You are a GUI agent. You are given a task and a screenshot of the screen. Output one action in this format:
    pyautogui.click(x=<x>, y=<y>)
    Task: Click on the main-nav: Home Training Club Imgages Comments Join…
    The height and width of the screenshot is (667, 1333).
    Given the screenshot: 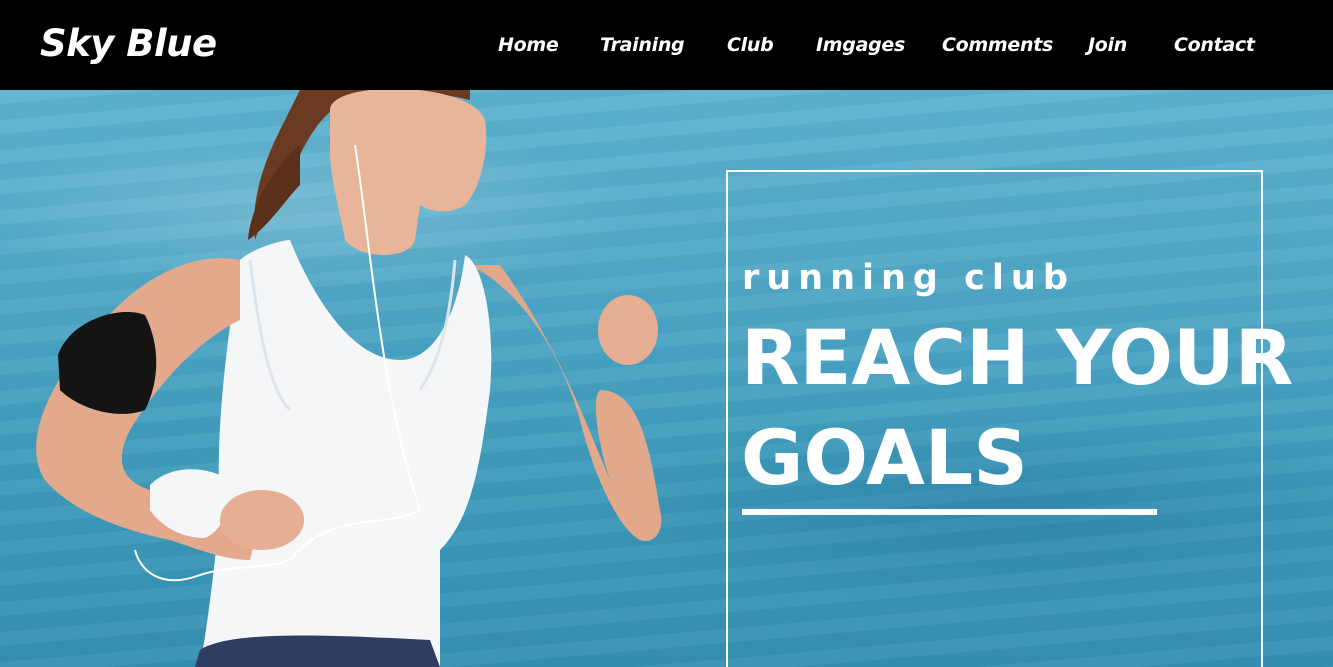 What is the action you would take?
    pyautogui.click(x=666, y=47)
    